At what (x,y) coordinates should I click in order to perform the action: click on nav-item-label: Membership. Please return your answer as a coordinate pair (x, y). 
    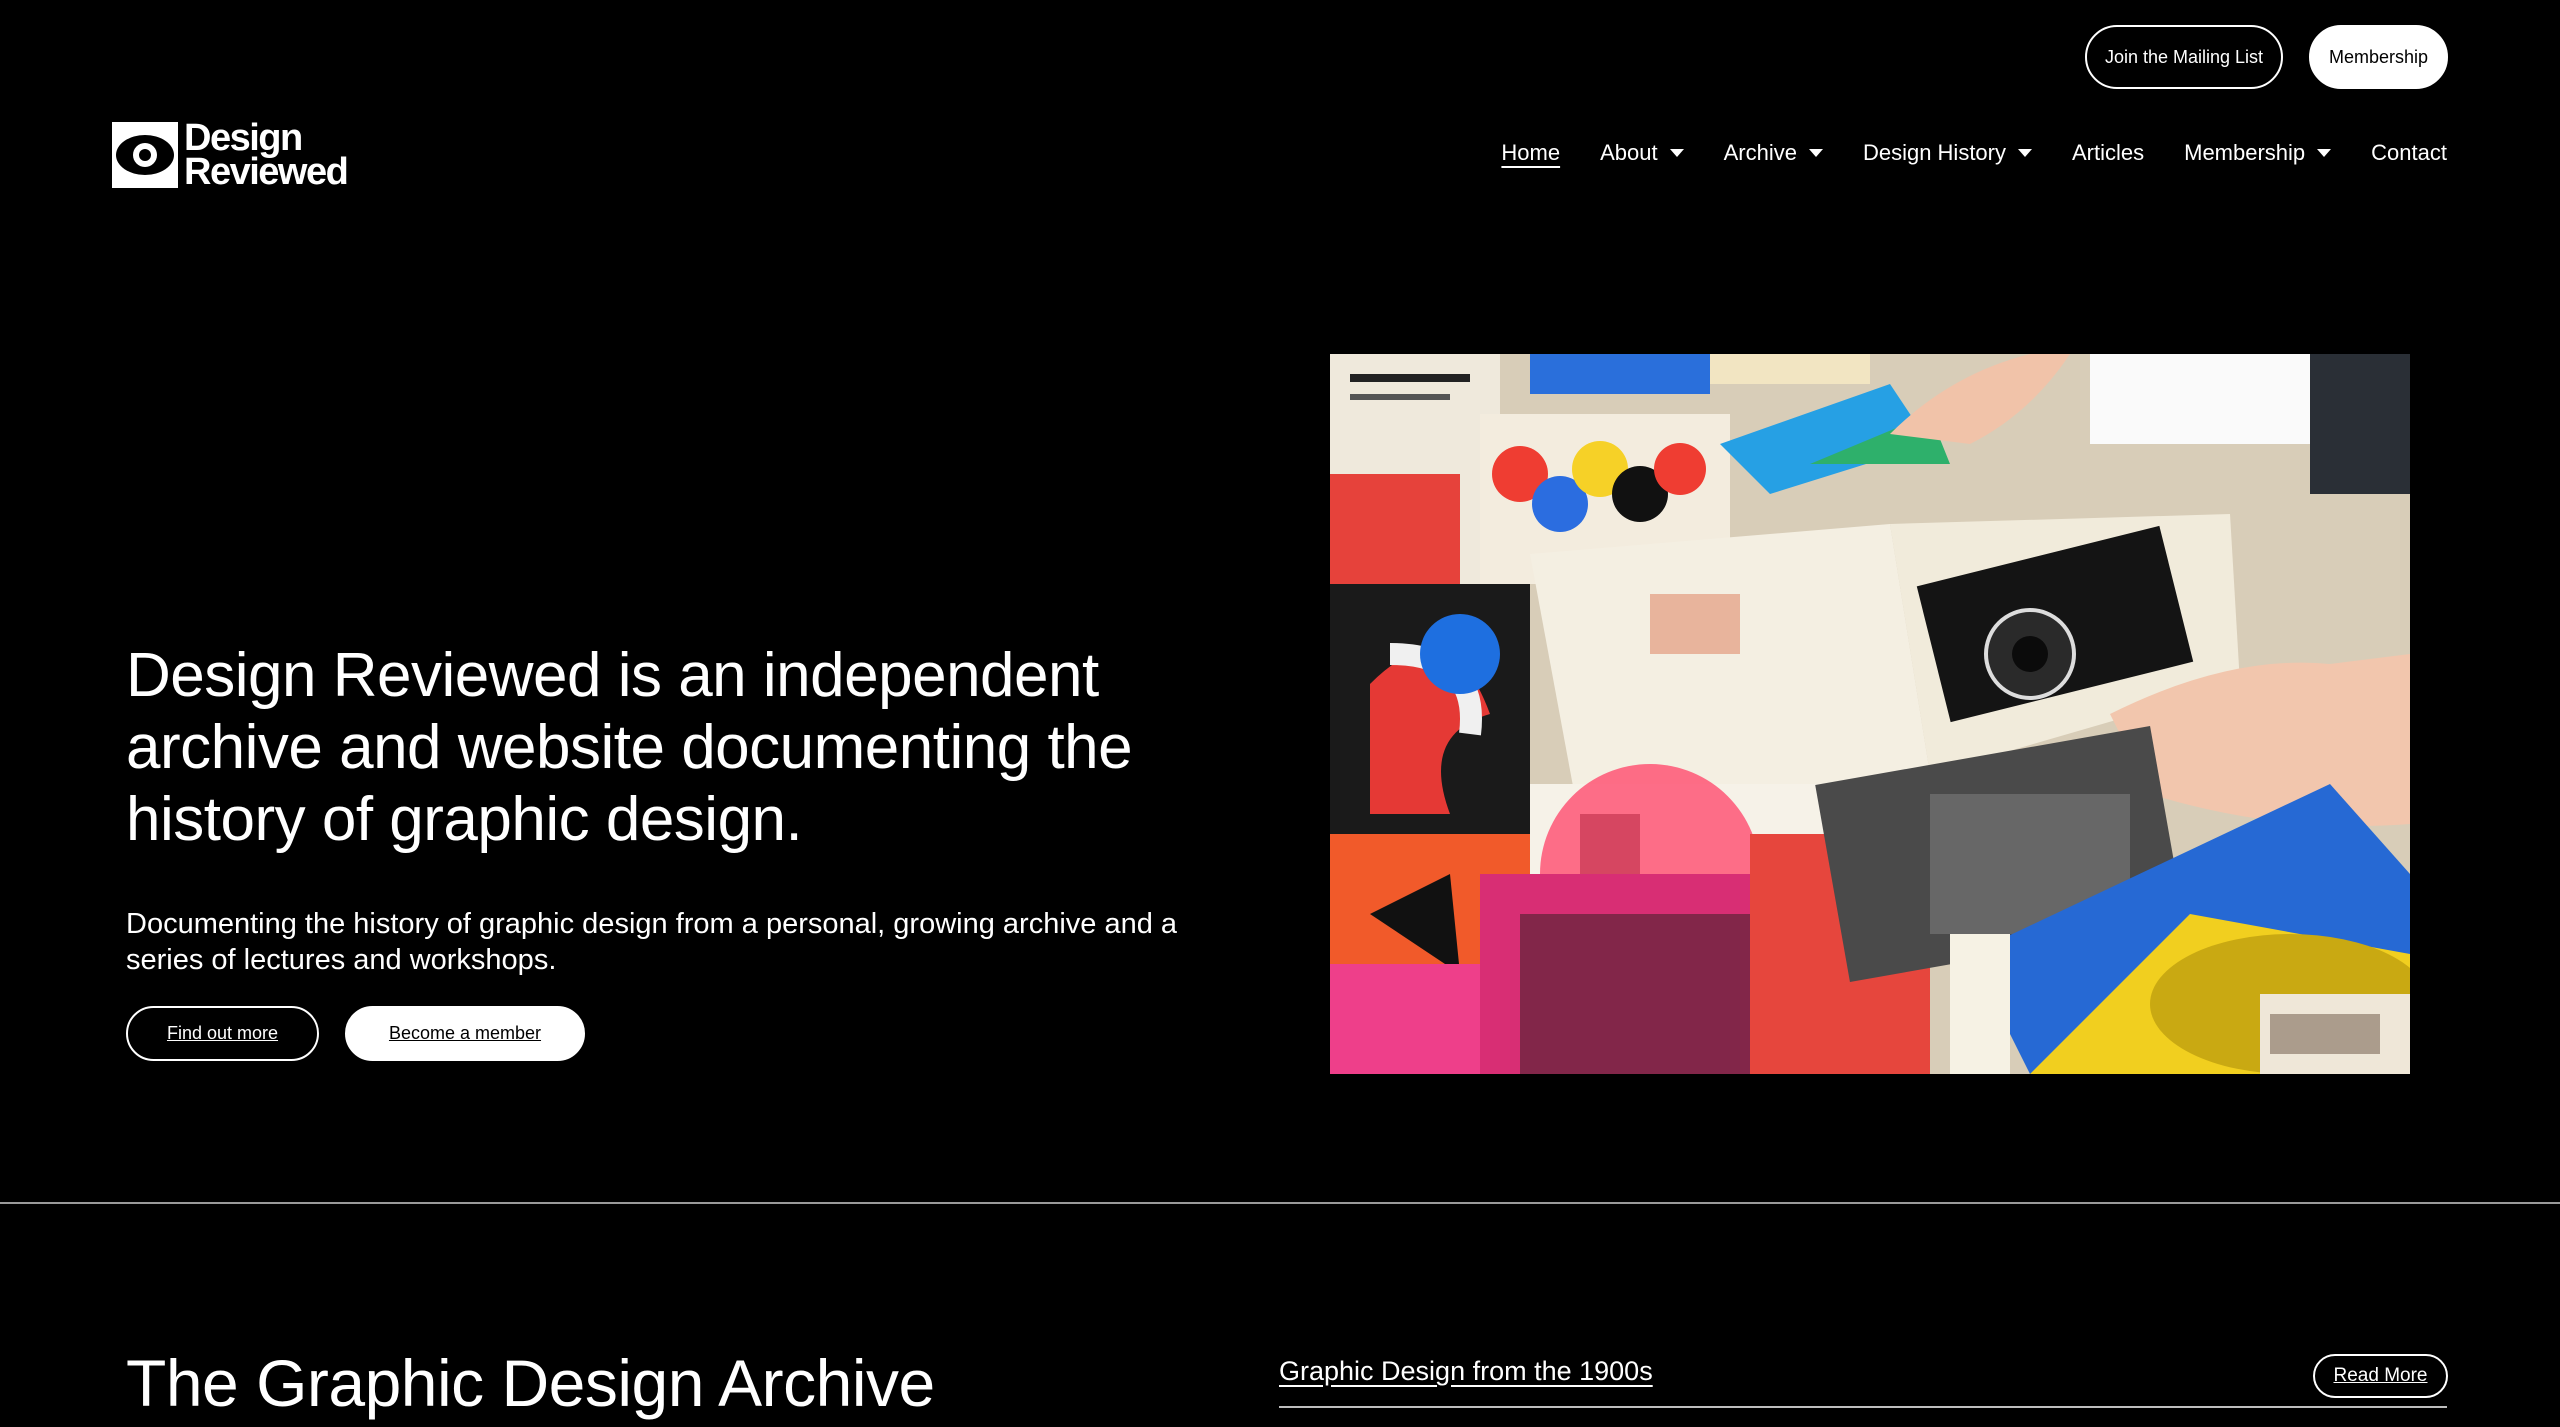
    Looking at the image, I should click on (2245, 152).